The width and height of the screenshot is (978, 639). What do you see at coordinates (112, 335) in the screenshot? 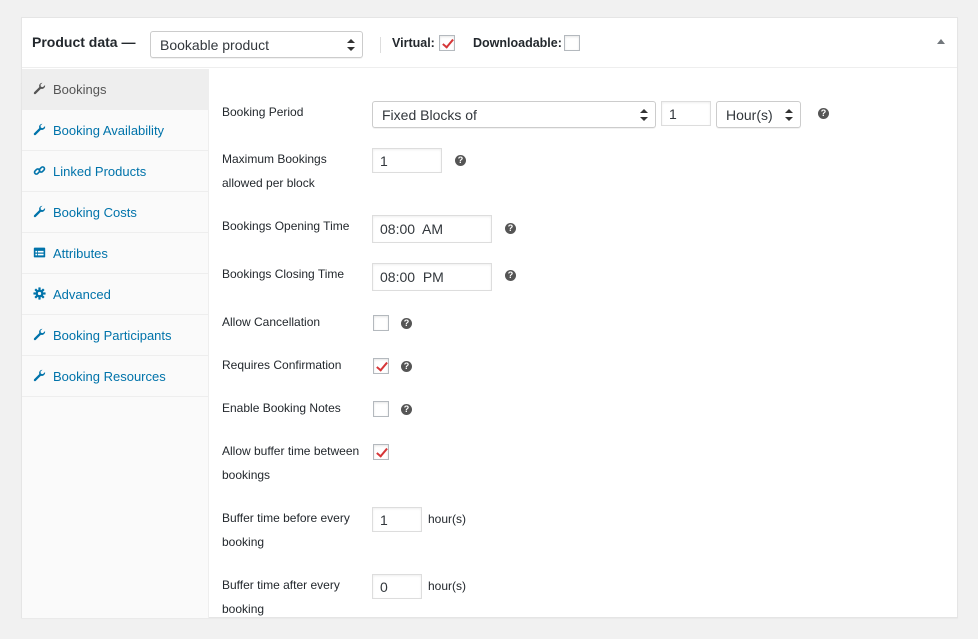
I see `tab-label: Booking Participants` at bounding box center [112, 335].